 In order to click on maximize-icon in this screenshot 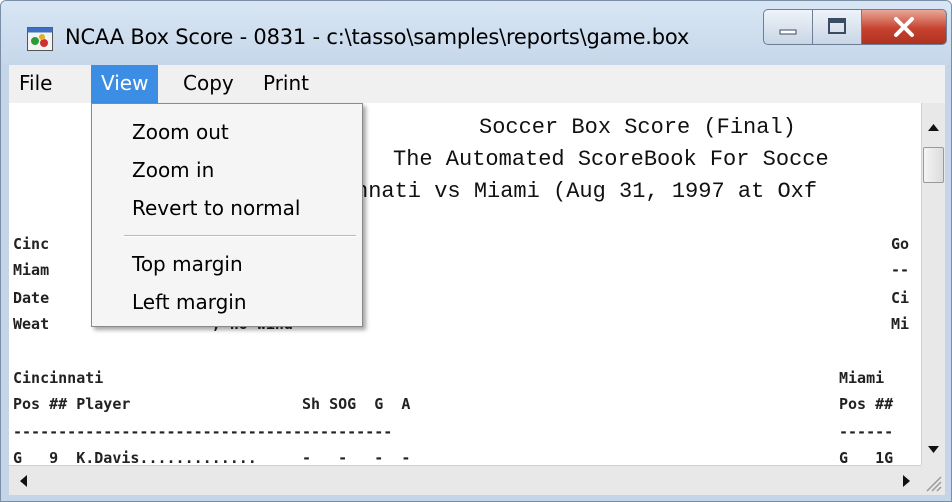, I will do `click(837, 26)`.